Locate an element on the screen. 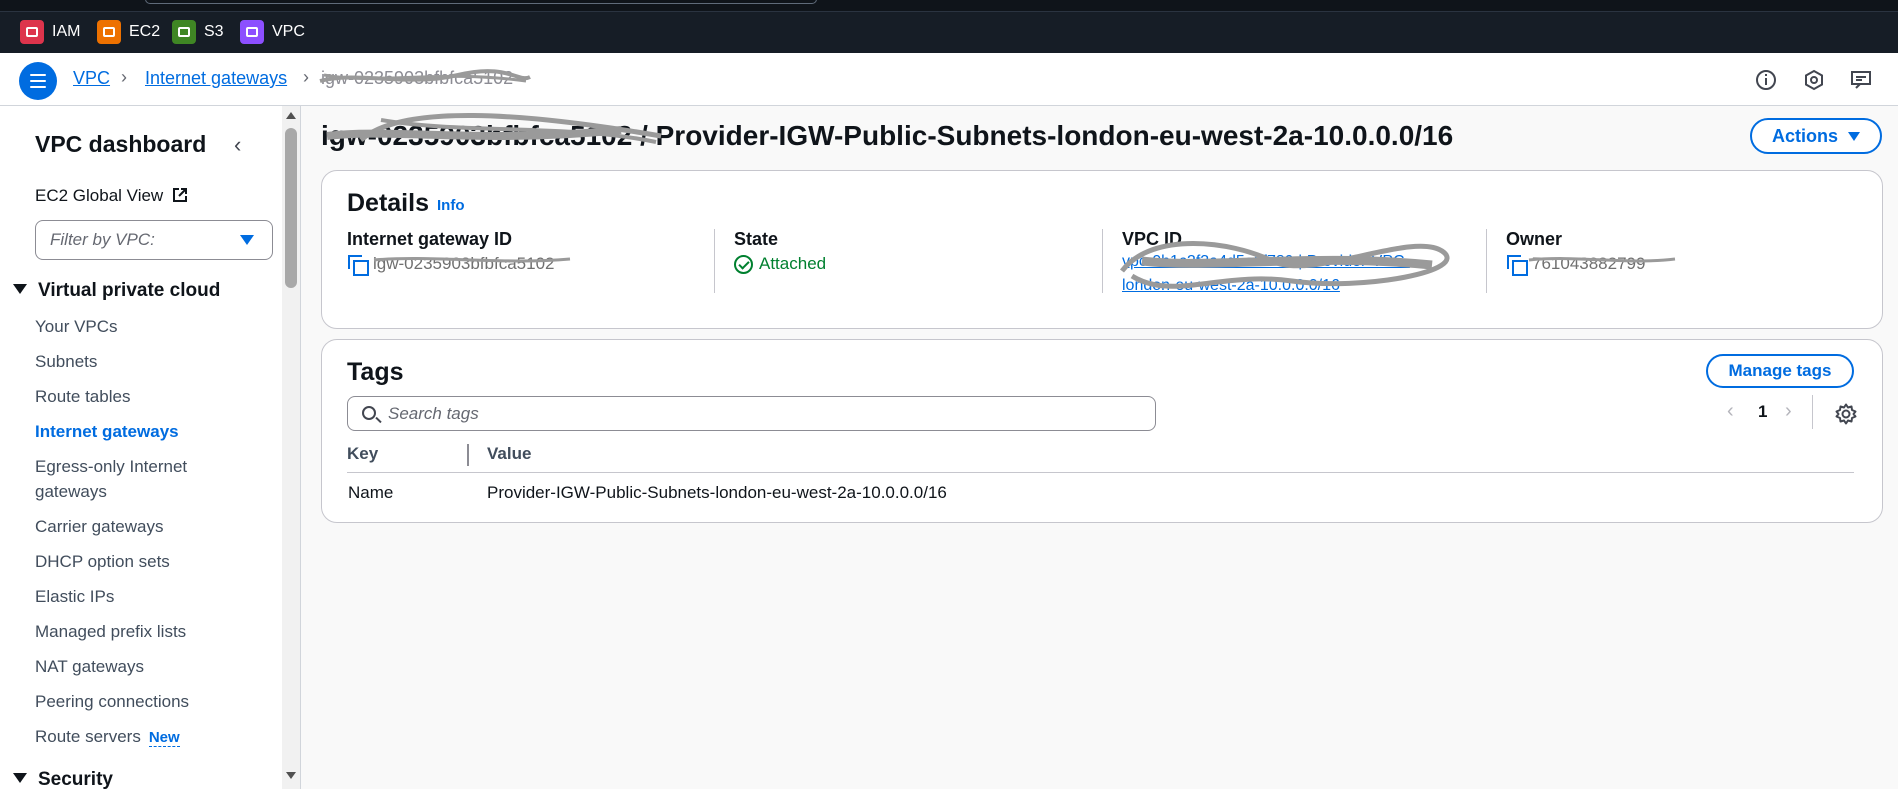 The height and width of the screenshot is (789, 1898). column-header-value: Value is located at coordinates (509, 454).